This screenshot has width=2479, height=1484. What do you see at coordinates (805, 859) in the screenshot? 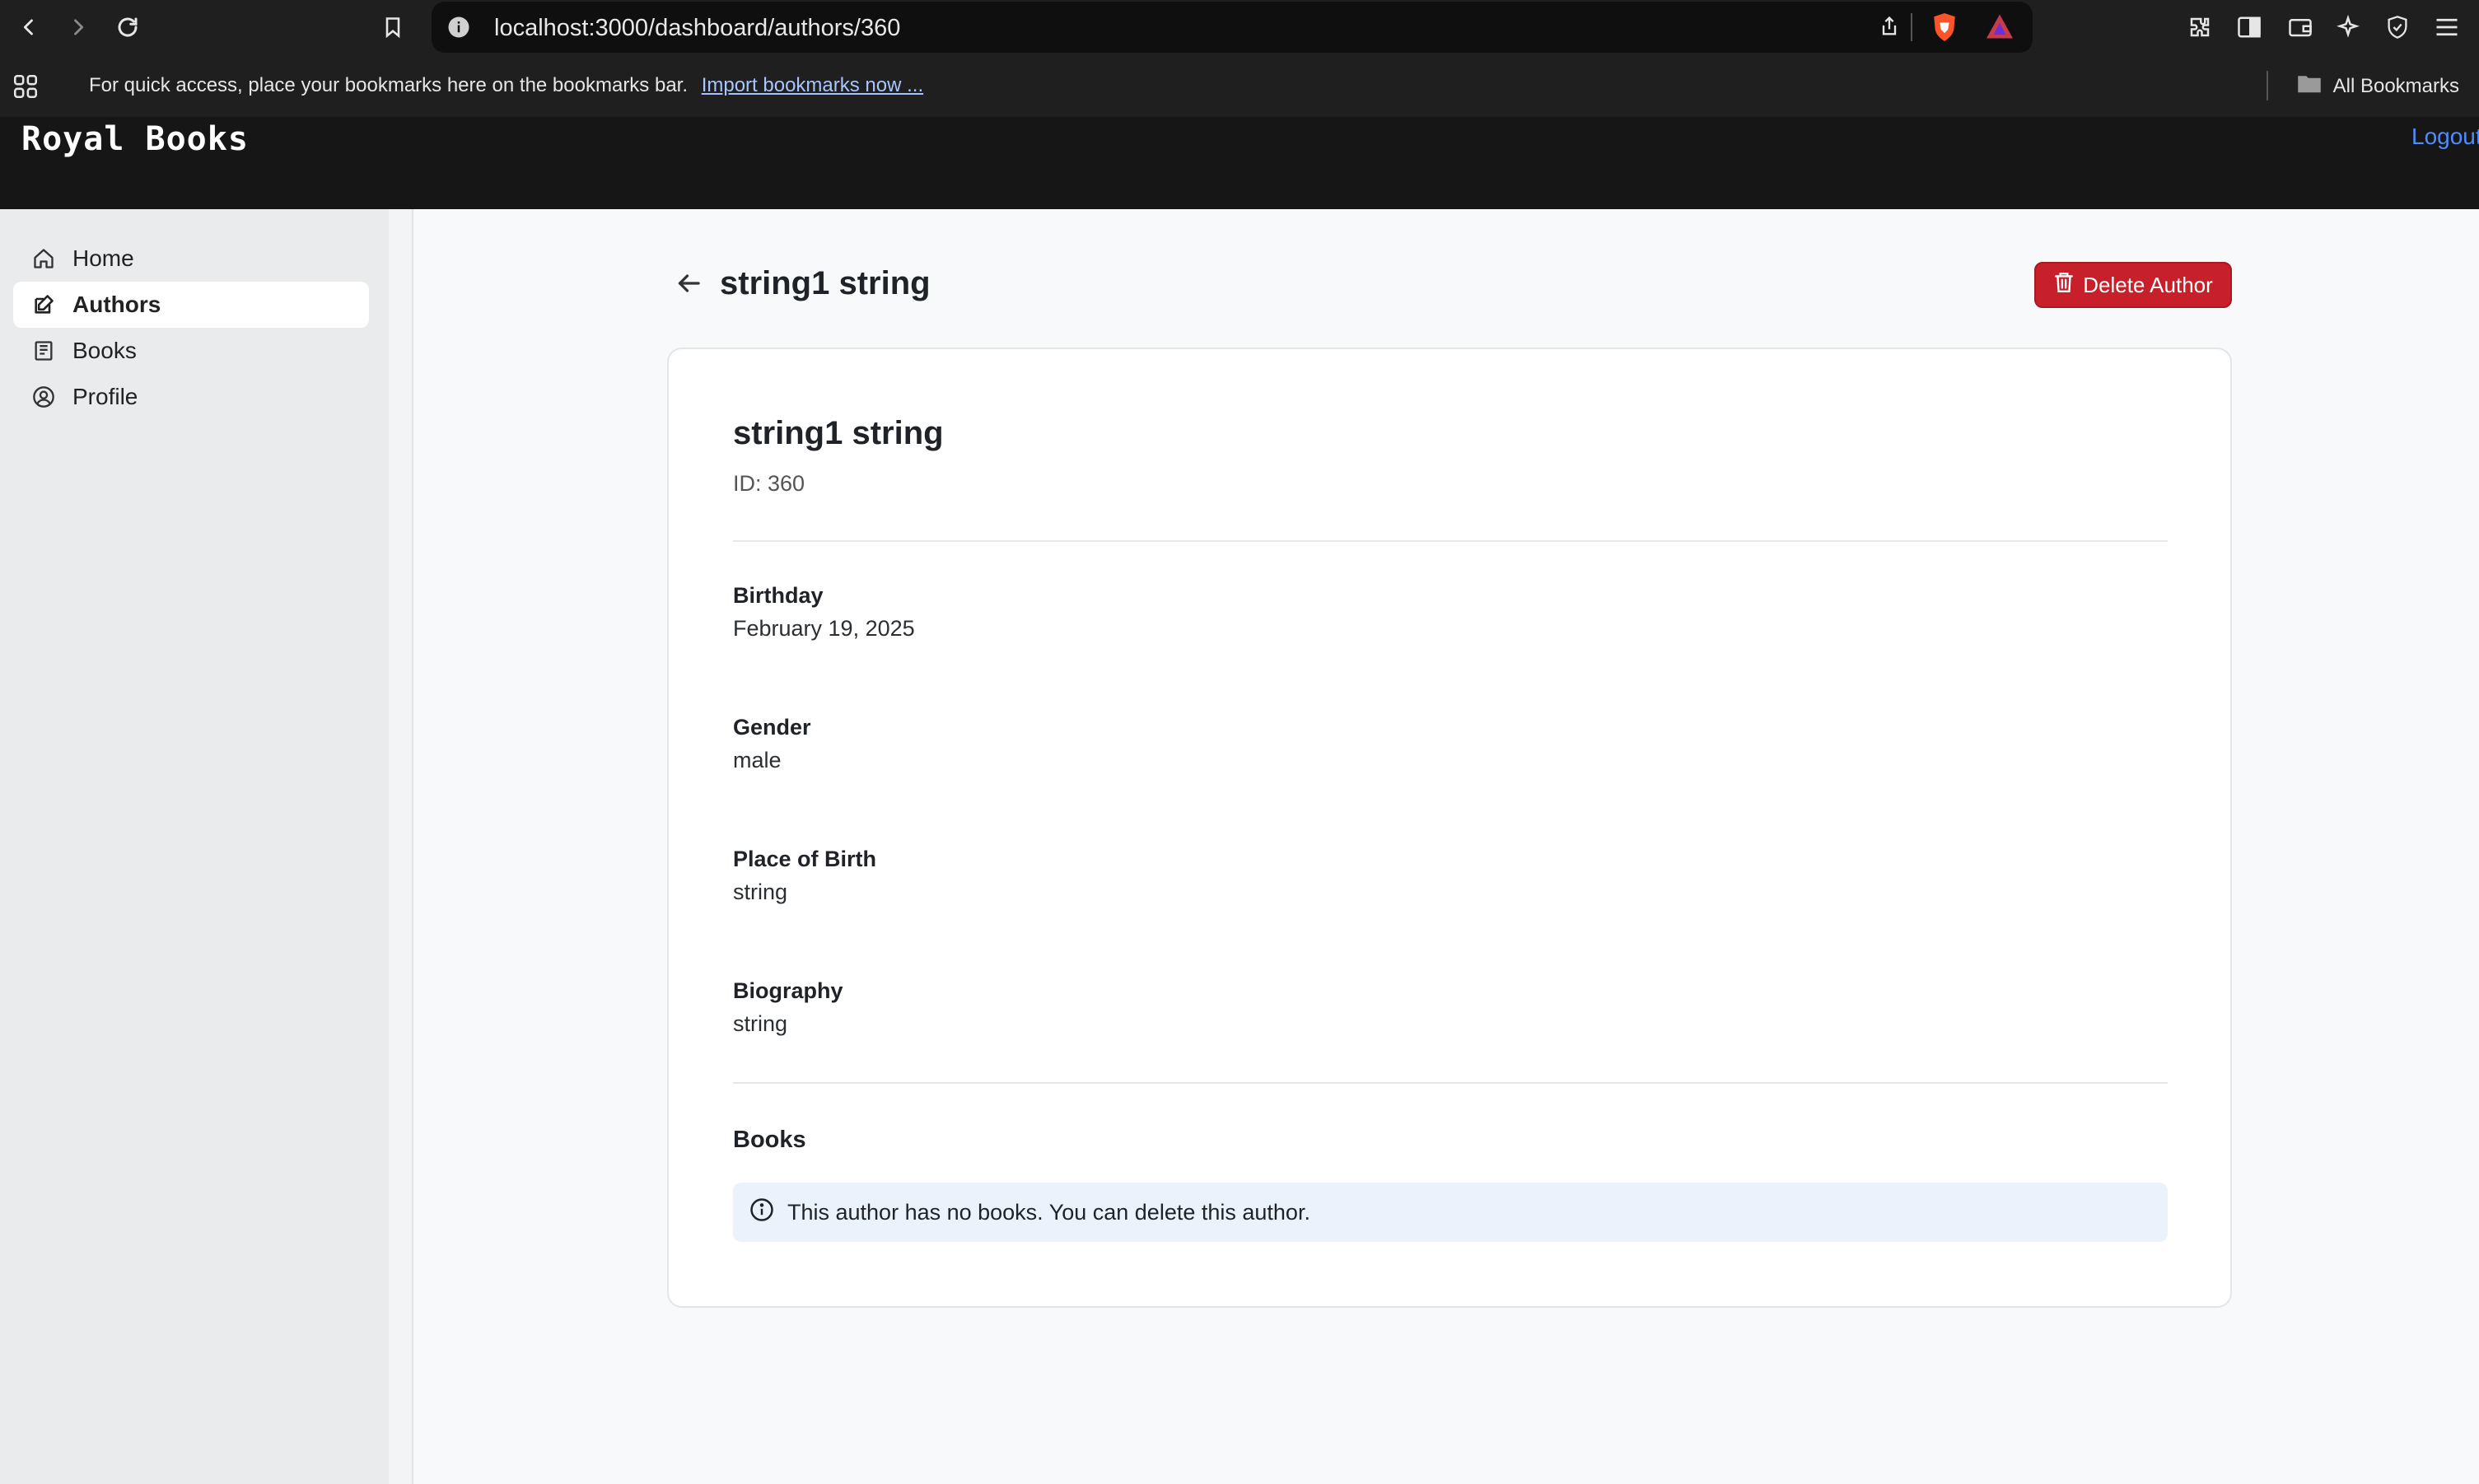
I see `place-of-birth-label: Place of Birth` at bounding box center [805, 859].